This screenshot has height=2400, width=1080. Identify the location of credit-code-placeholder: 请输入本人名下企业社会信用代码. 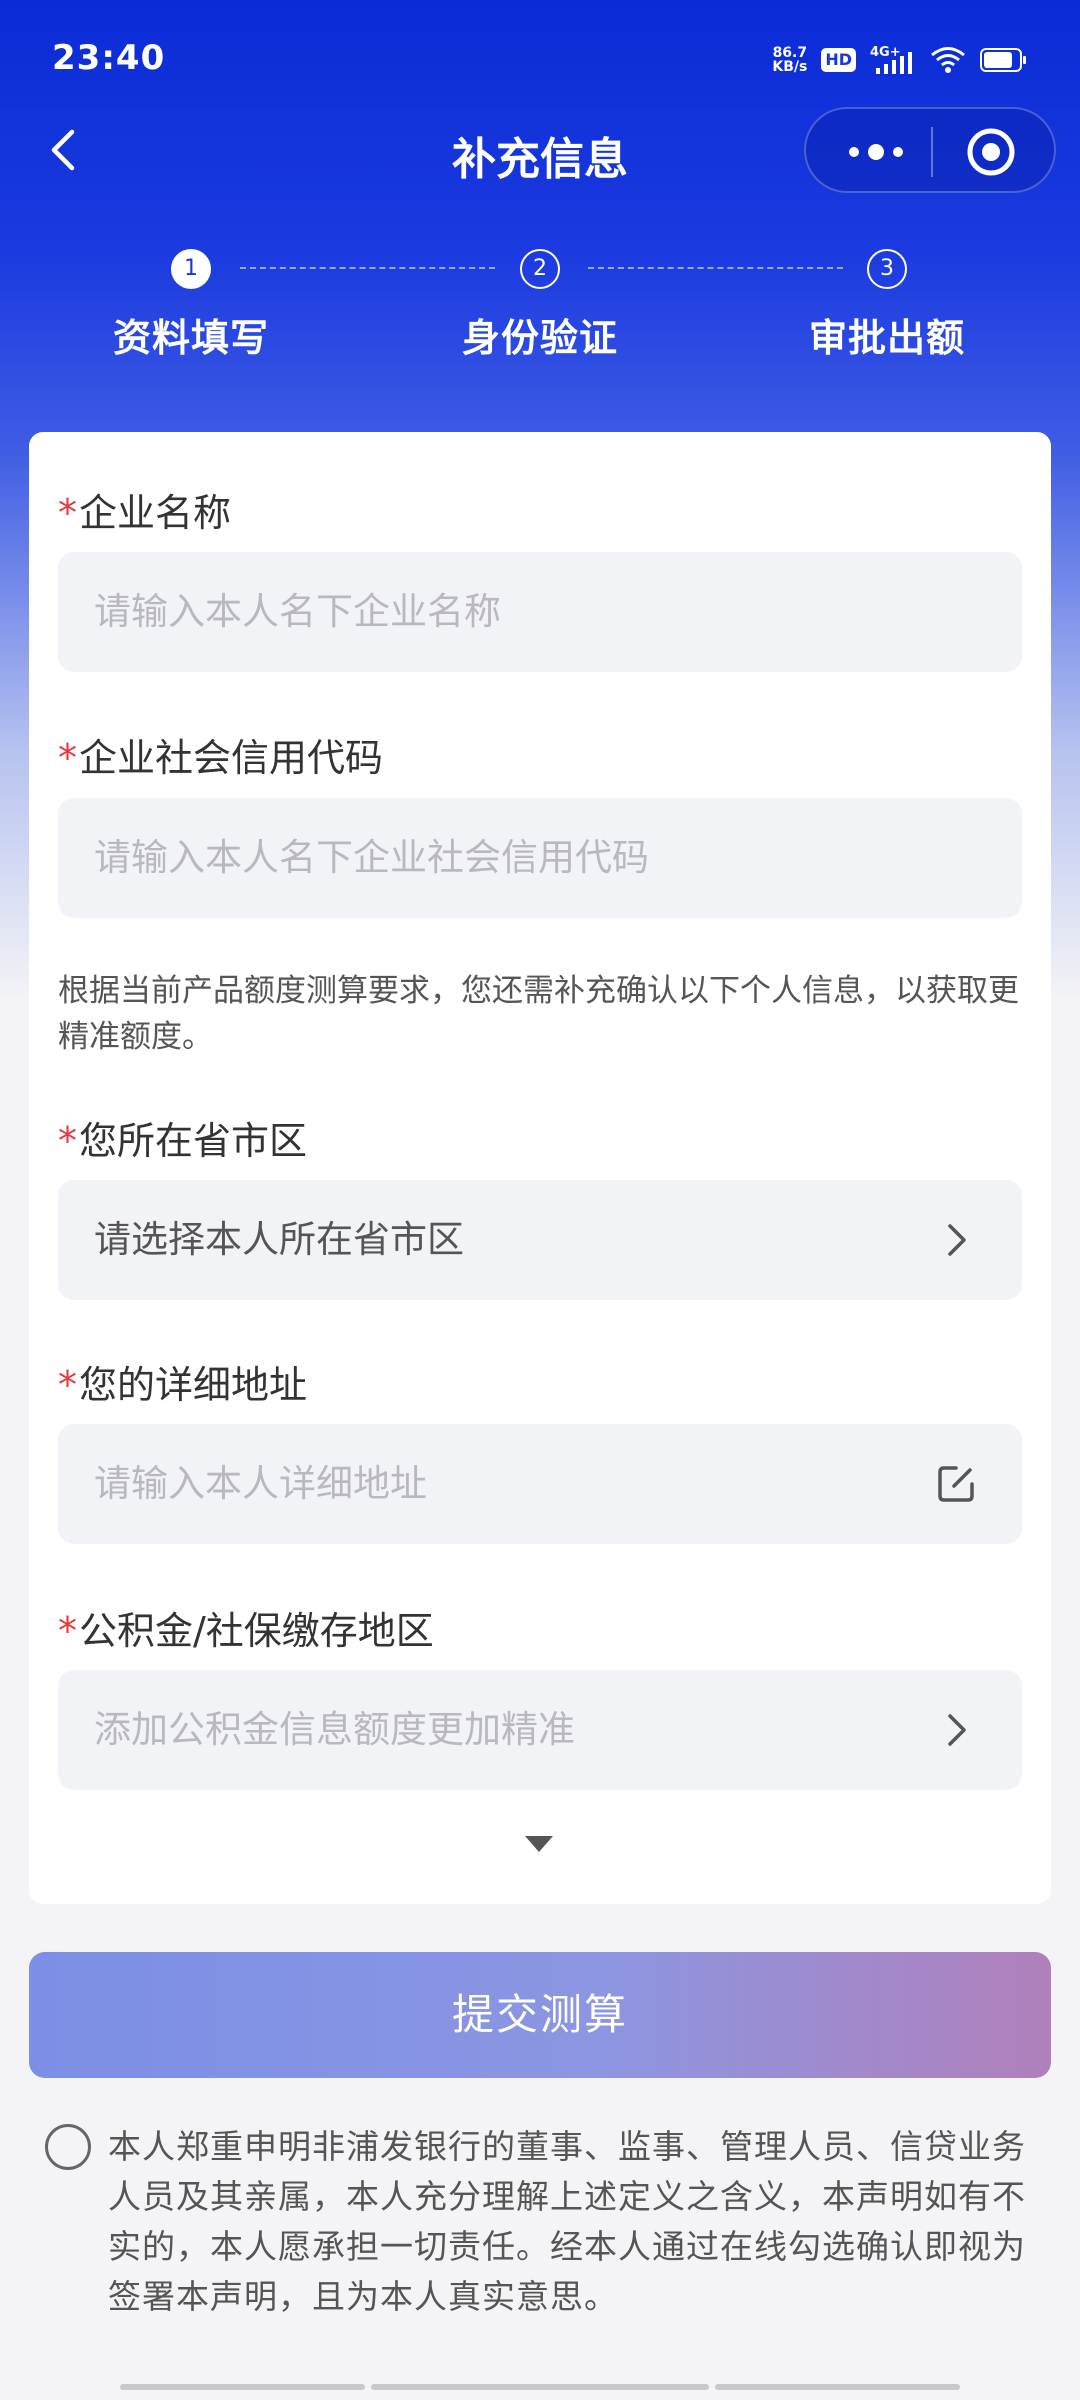
(371, 857).